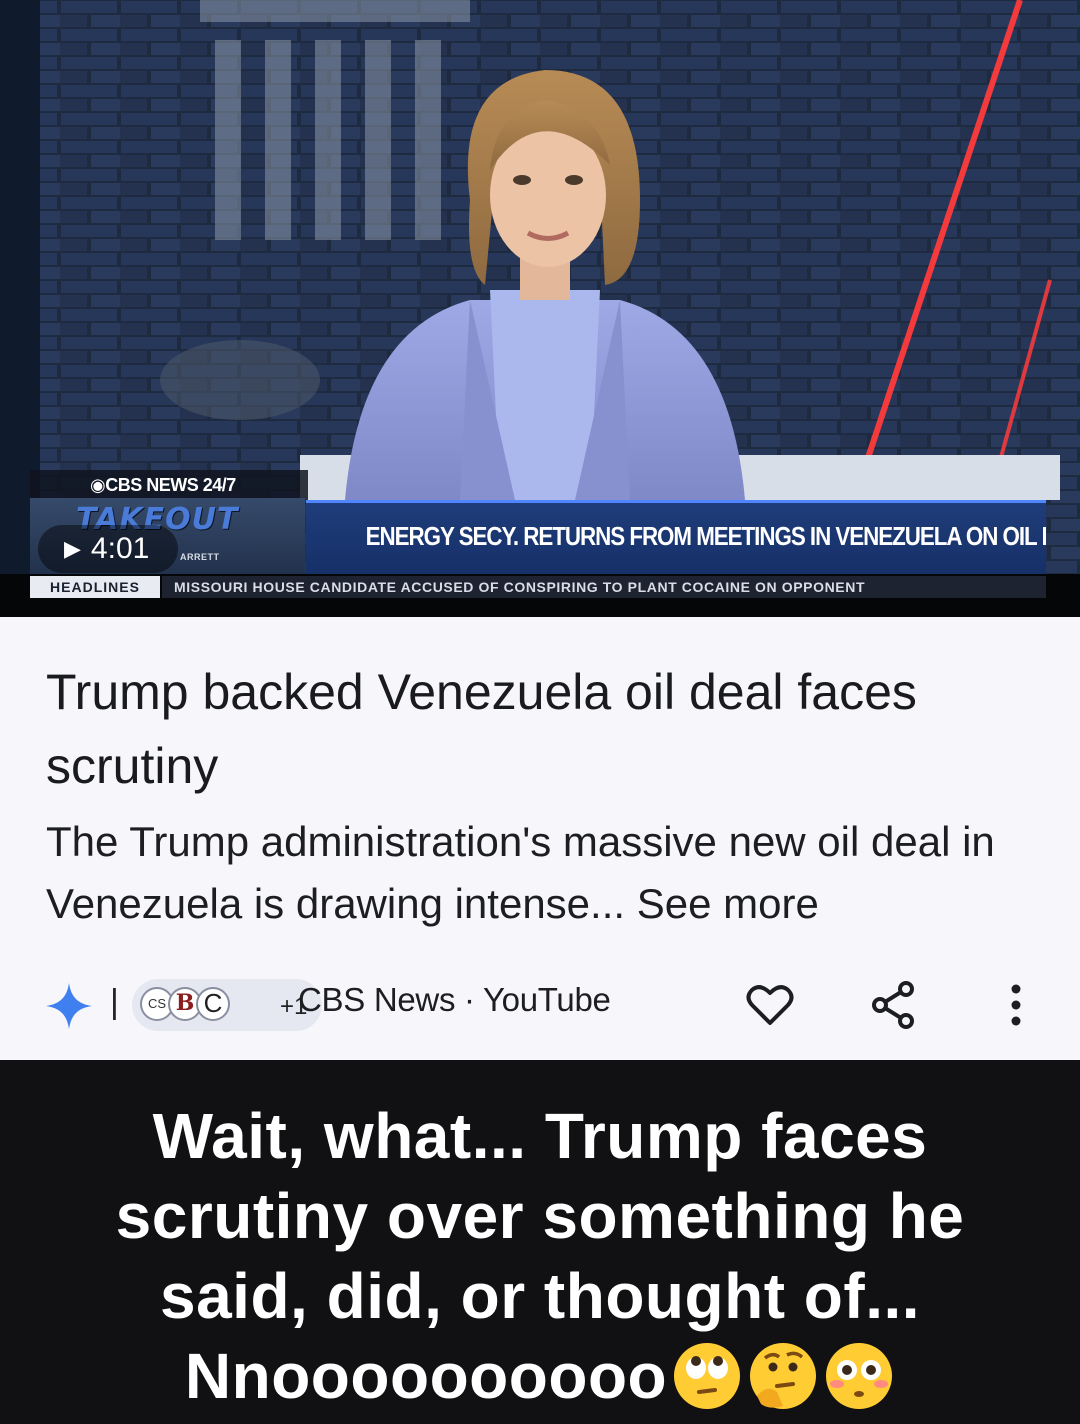 The height and width of the screenshot is (1424, 1080). I want to click on heart-icon, so click(770, 1005).